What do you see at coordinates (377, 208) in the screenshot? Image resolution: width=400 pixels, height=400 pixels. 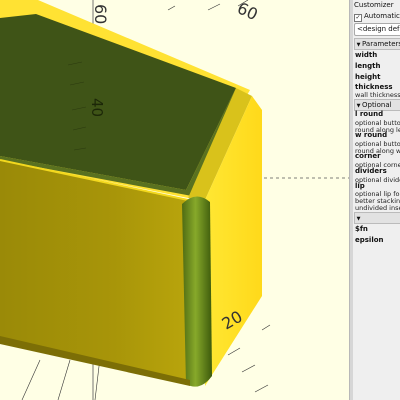 I see `param-lip-desc3: undivided inse` at bounding box center [377, 208].